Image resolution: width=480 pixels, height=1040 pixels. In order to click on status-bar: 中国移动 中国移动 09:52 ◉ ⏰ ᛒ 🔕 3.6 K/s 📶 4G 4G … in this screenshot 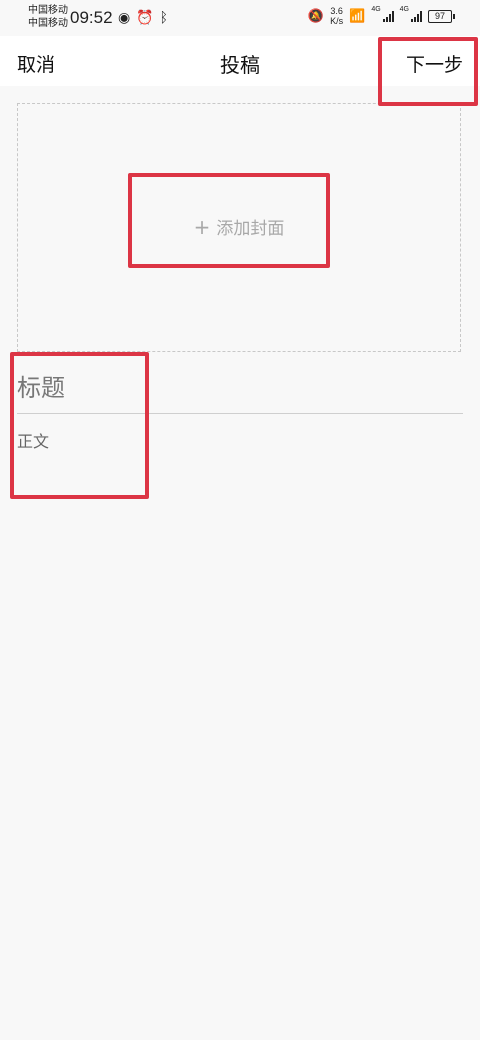, I will do `click(240, 18)`.